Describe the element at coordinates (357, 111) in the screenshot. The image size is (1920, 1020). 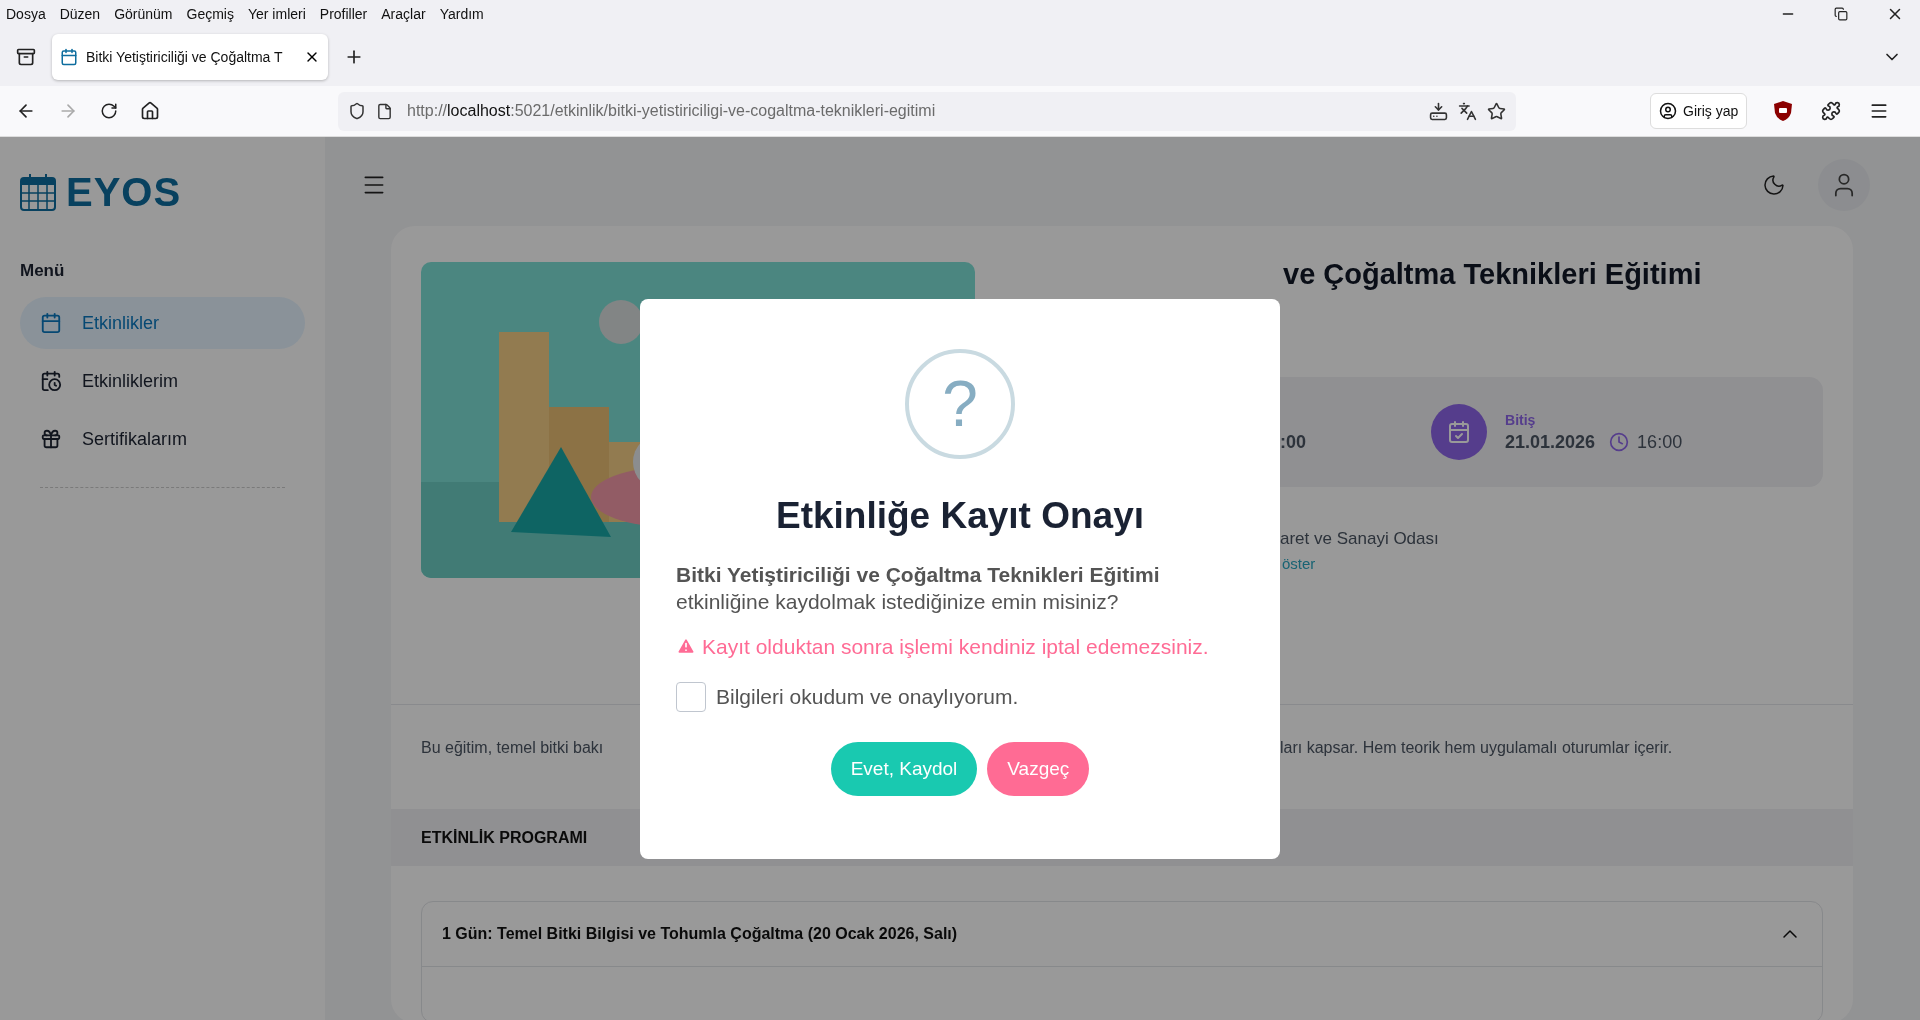
I see `shield-icon` at that location.